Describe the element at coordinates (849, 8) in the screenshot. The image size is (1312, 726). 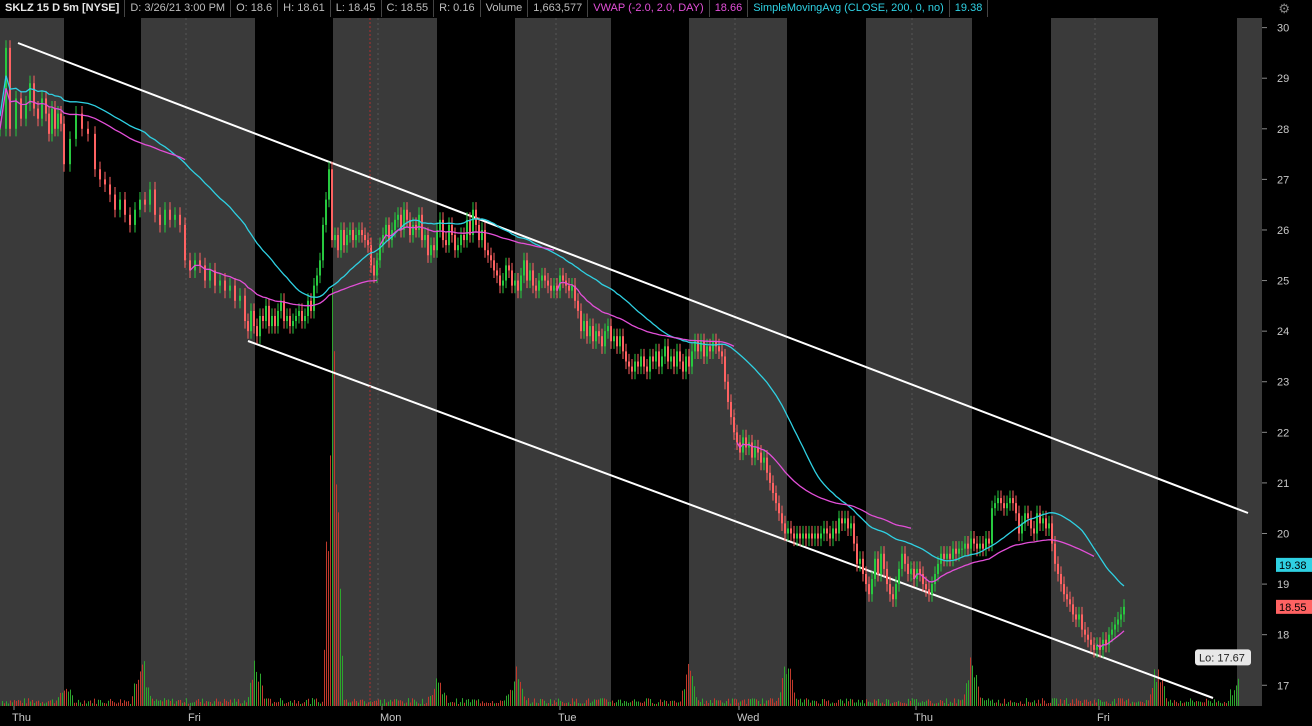
I see `sma-study-label: SimpleMovingAvg (CLOSE, 200, 0, no)` at that location.